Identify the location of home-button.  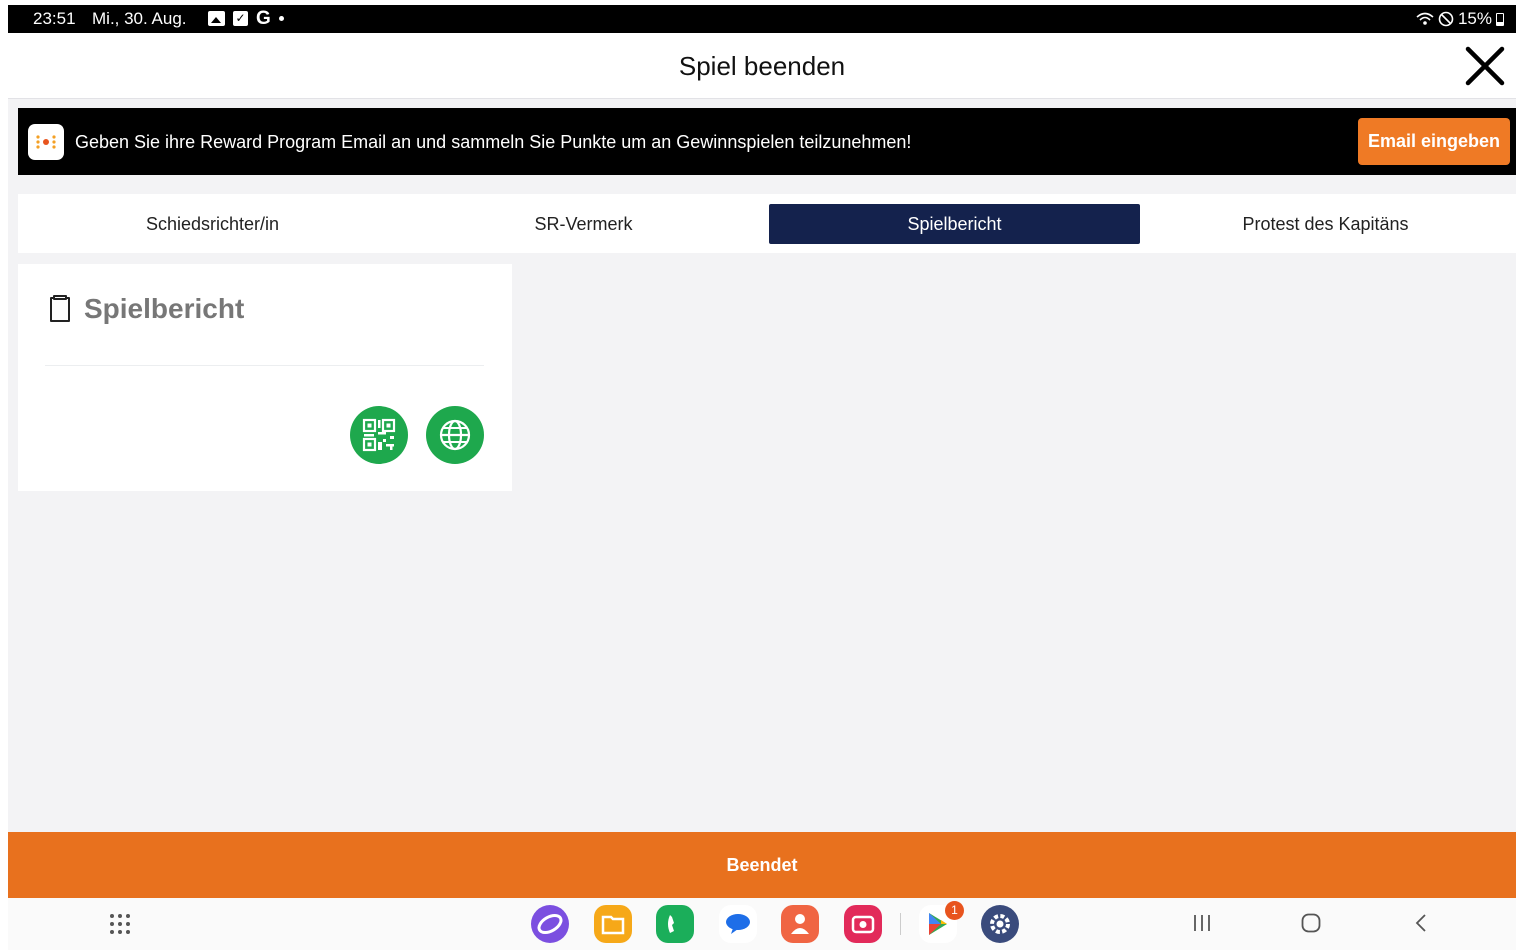
(1311, 925).